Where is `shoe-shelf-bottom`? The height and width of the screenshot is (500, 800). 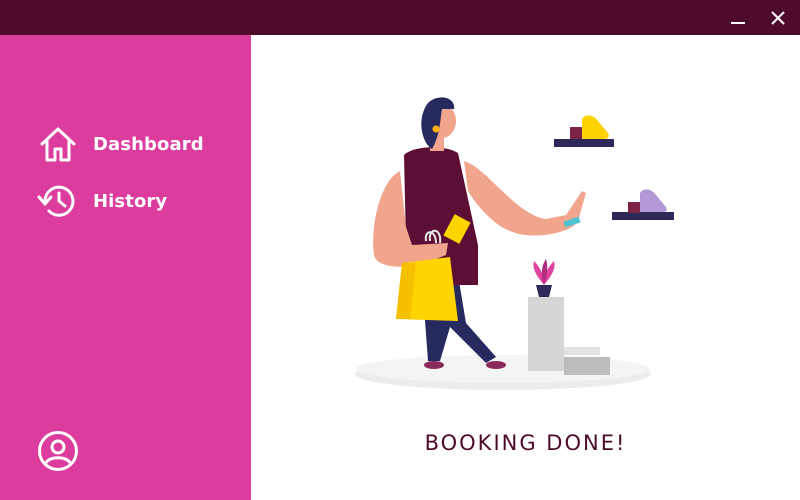 shoe-shelf-bottom is located at coordinates (643, 204).